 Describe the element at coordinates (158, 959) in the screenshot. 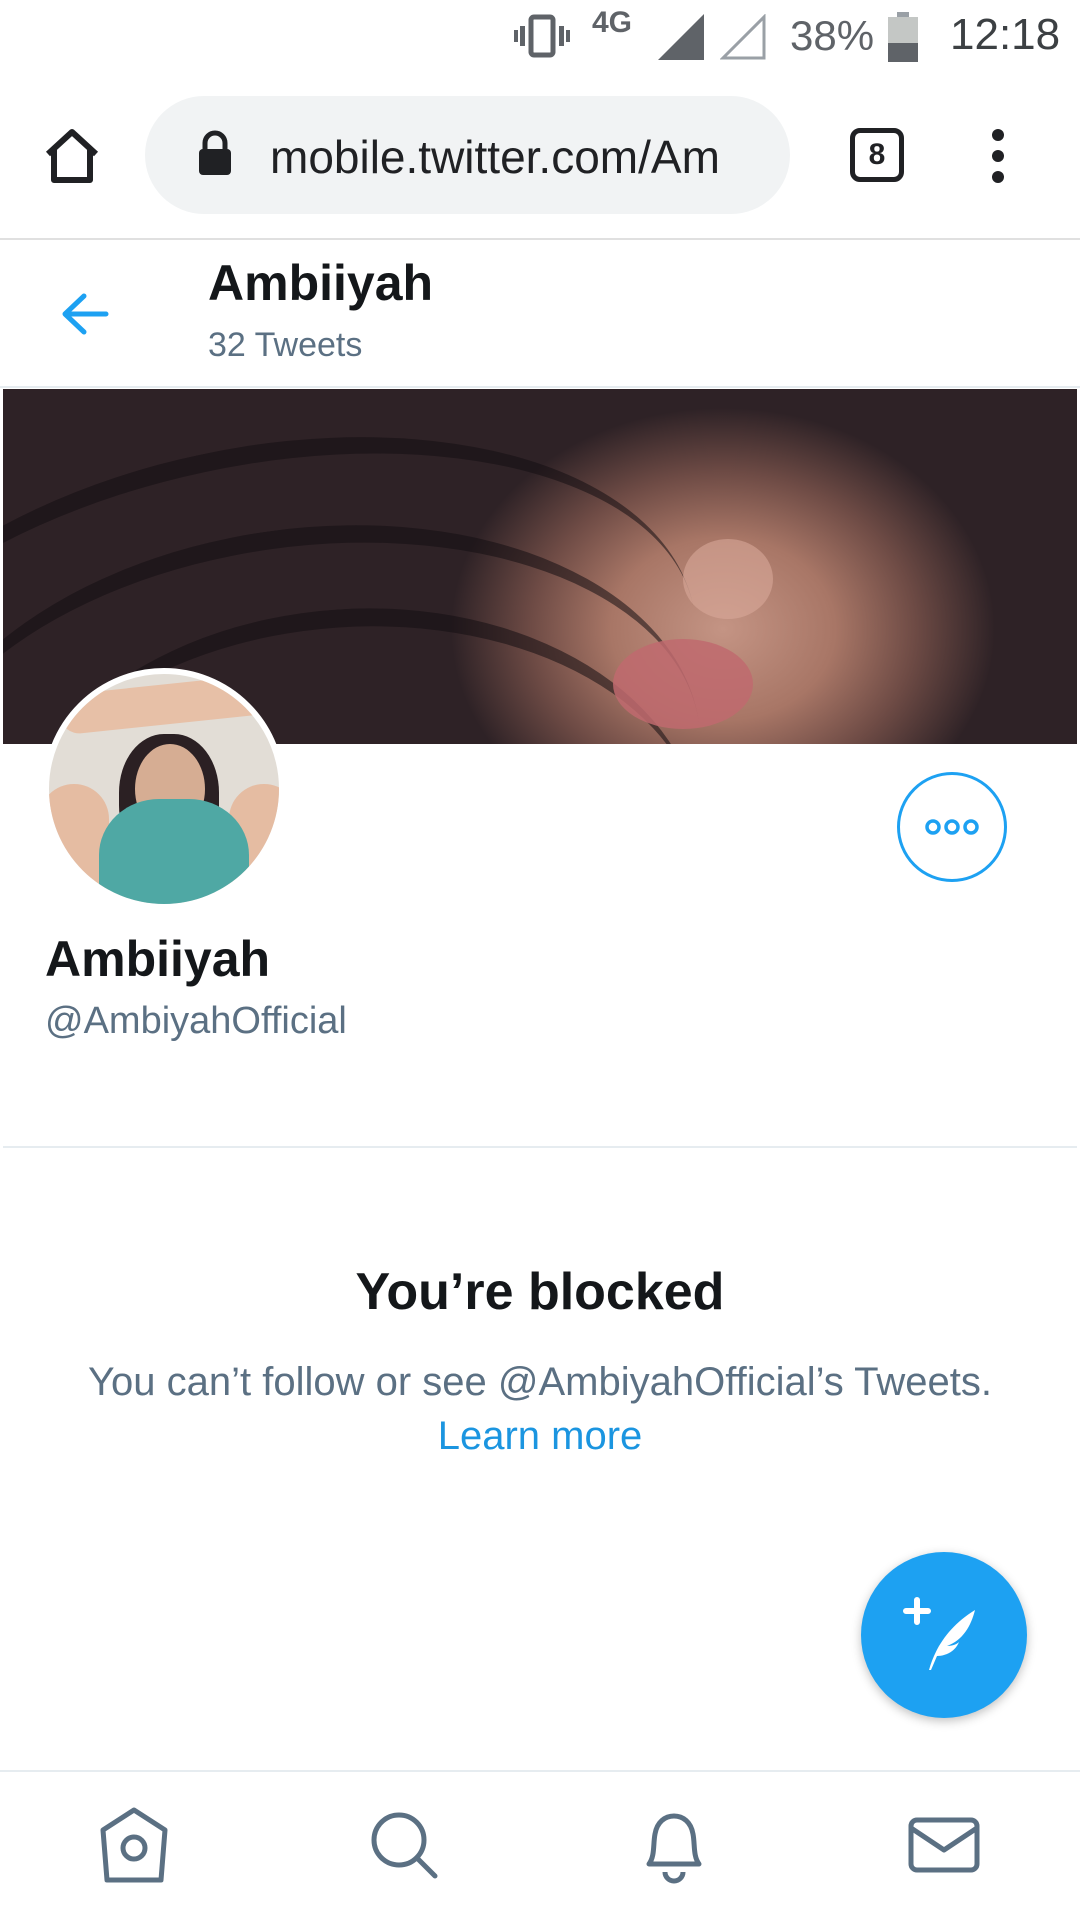

I see `display-name: Ambiiyah` at that location.